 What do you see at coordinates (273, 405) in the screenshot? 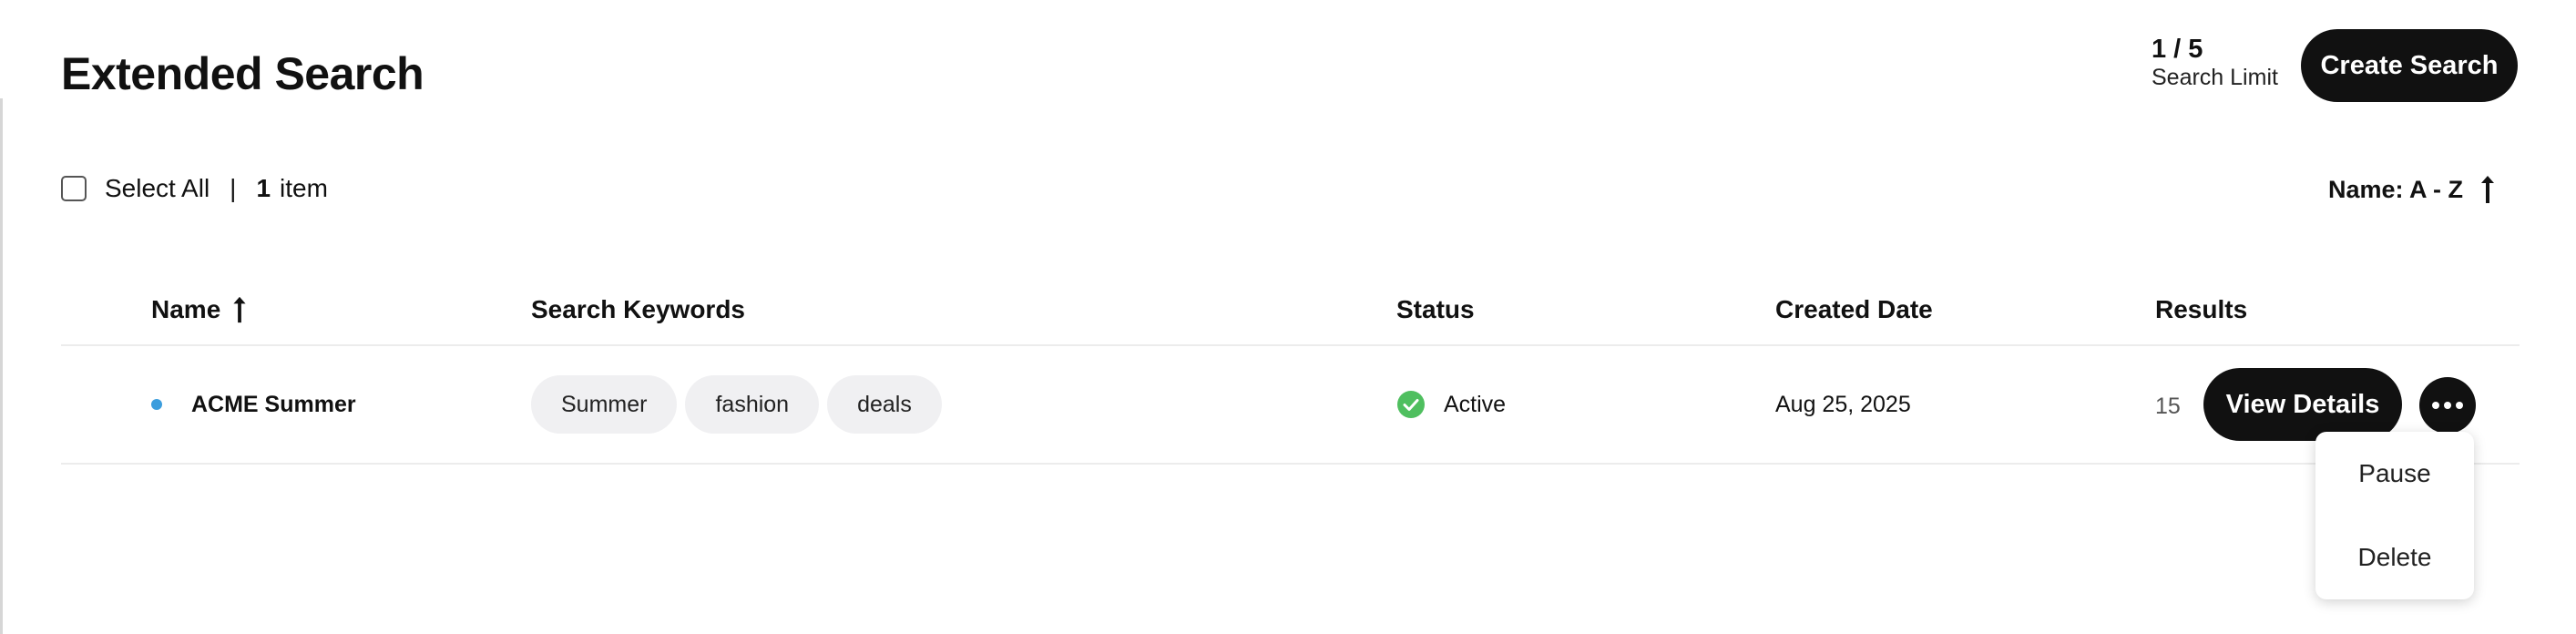
I see `row-name: ACME Summer` at bounding box center [273, 405].